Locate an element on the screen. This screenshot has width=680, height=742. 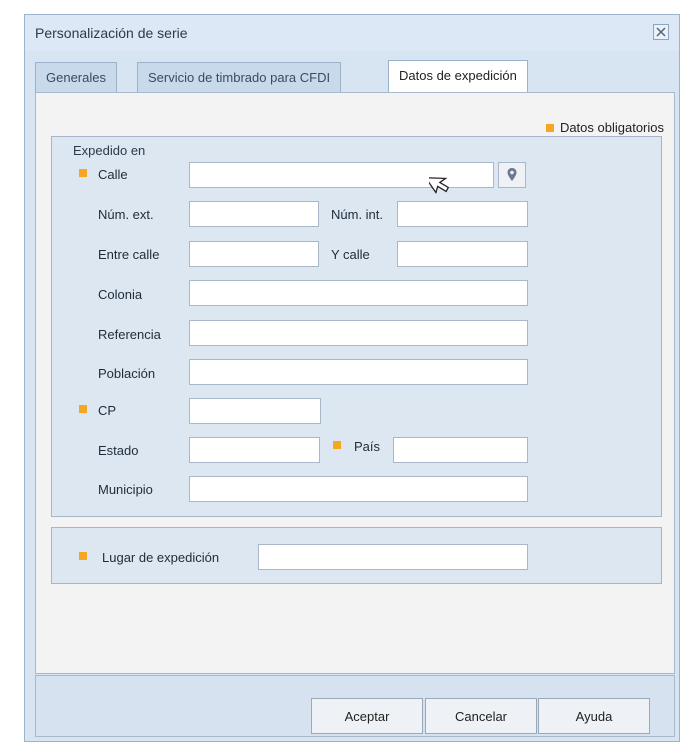
municipio-label: Municipio is located at coordinates (125, 489).